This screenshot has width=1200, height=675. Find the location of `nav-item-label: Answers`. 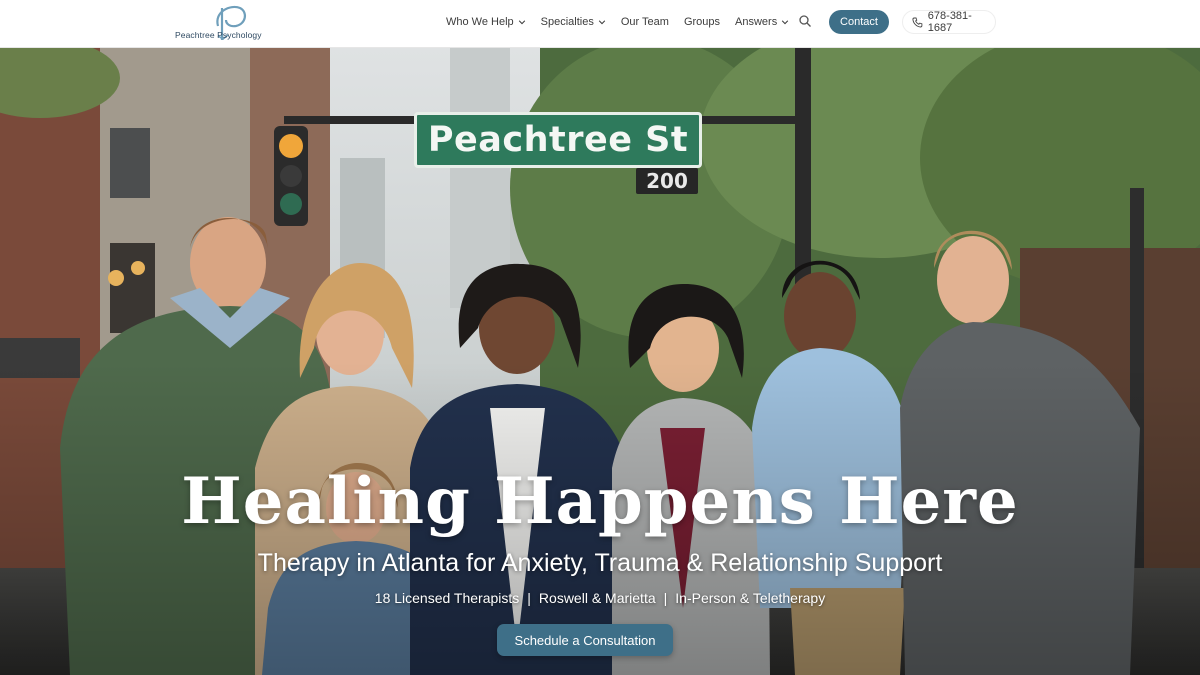

nav-item-label: Answers is located at coordinates (756, 22).